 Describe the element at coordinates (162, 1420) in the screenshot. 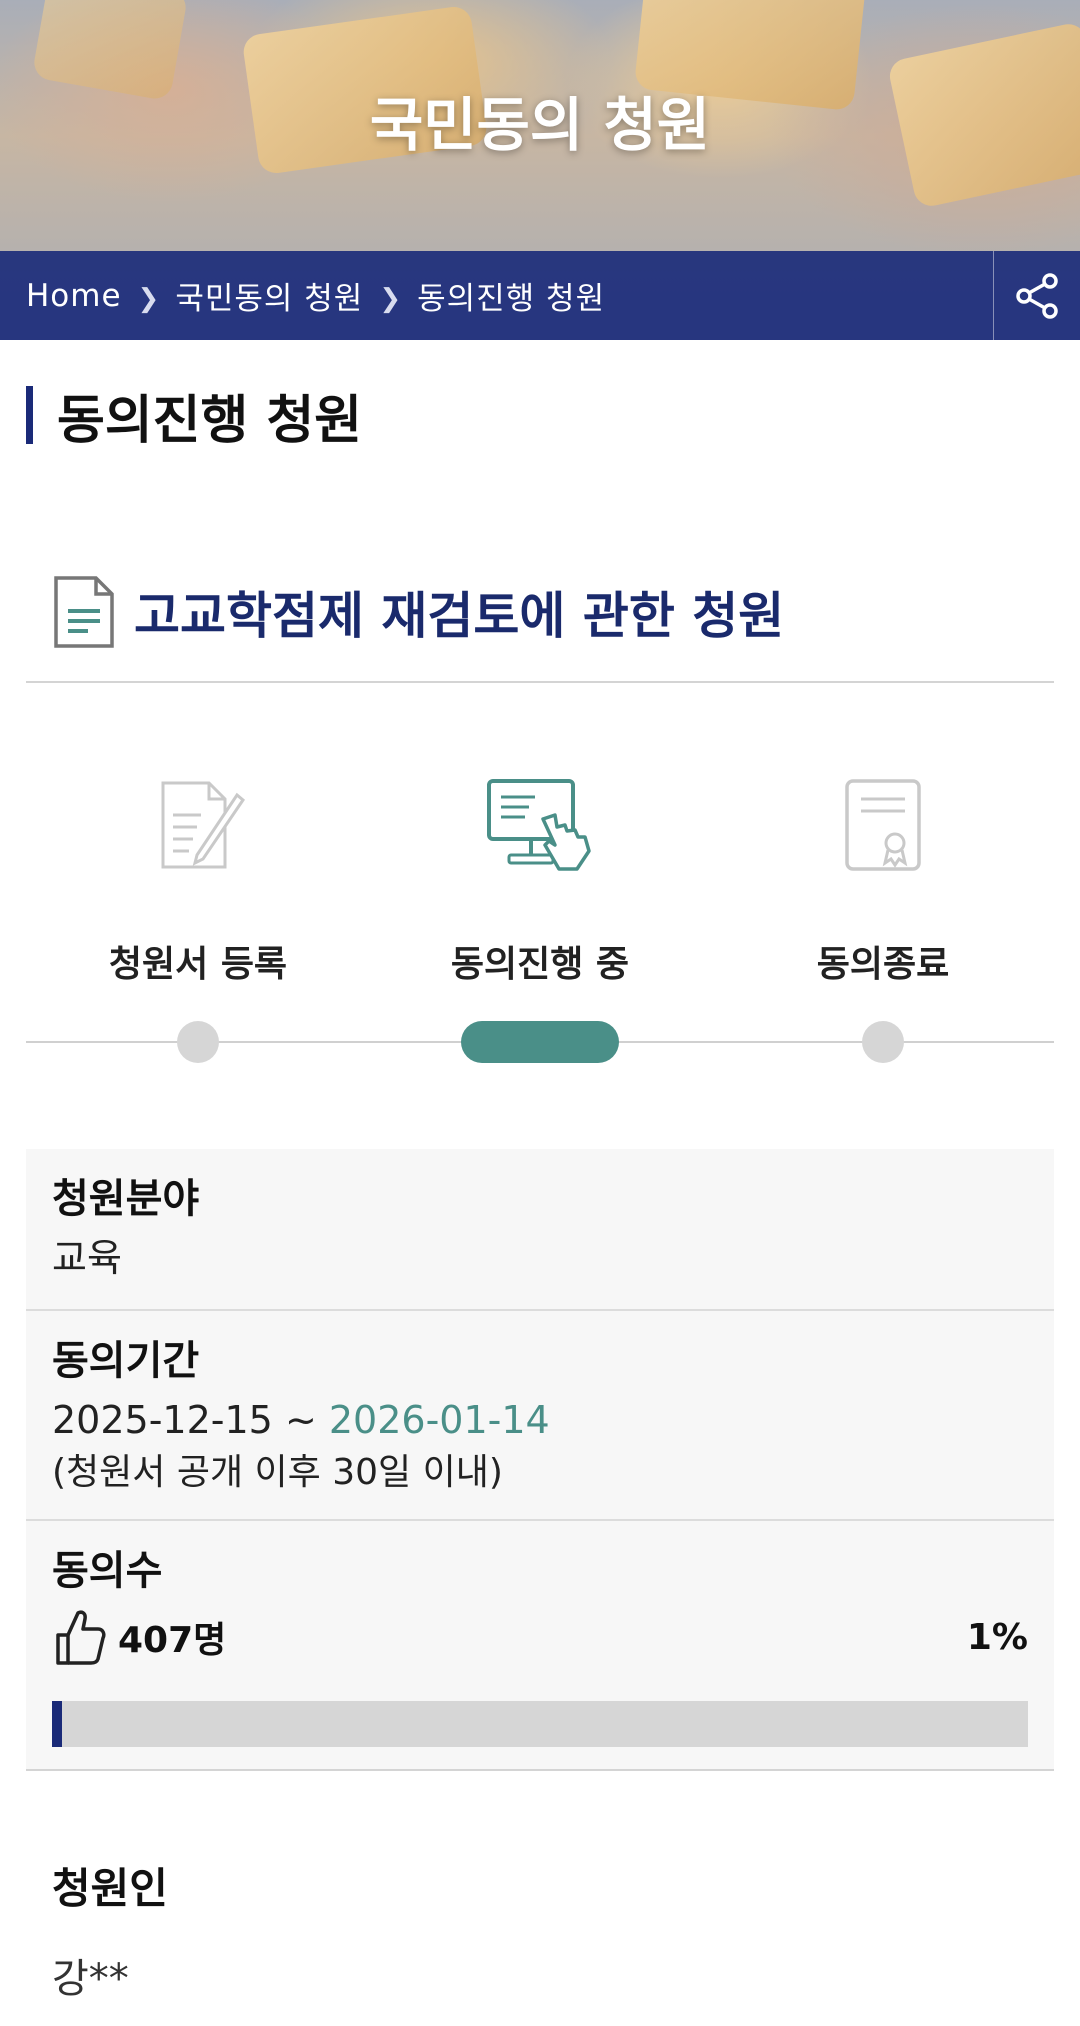

I see `period-start: 2025-12-15` at that location.